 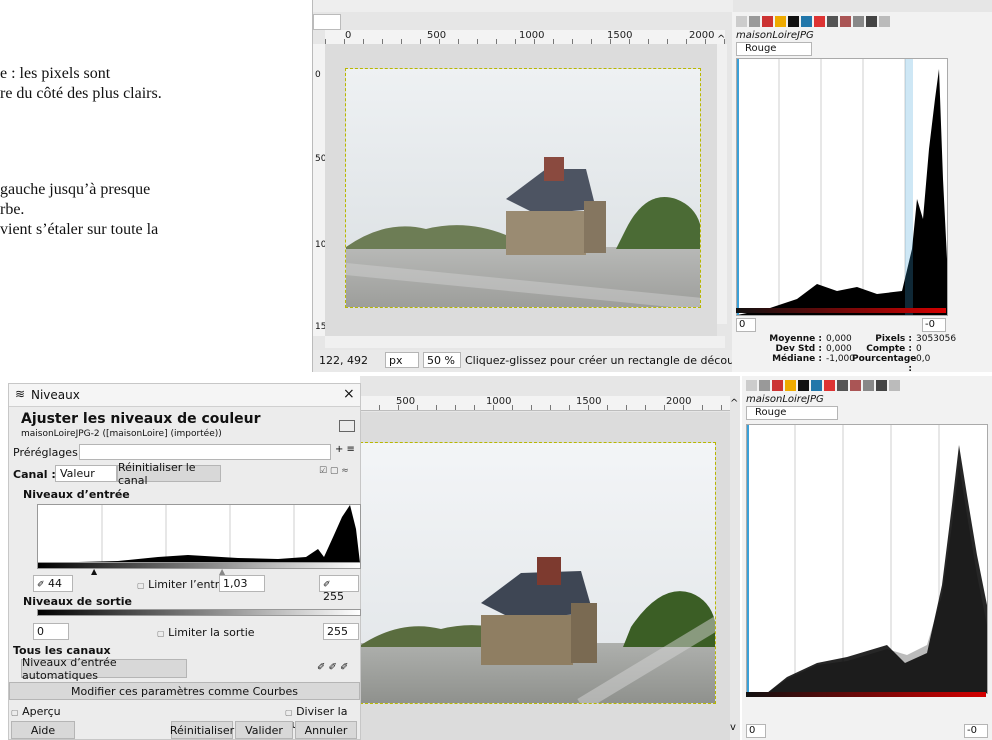 What do you see at coordinates (936, 349) in the screenshot?
I see `stats-right-values: 3053056 0 0,0` at bounding box center [936, 349].